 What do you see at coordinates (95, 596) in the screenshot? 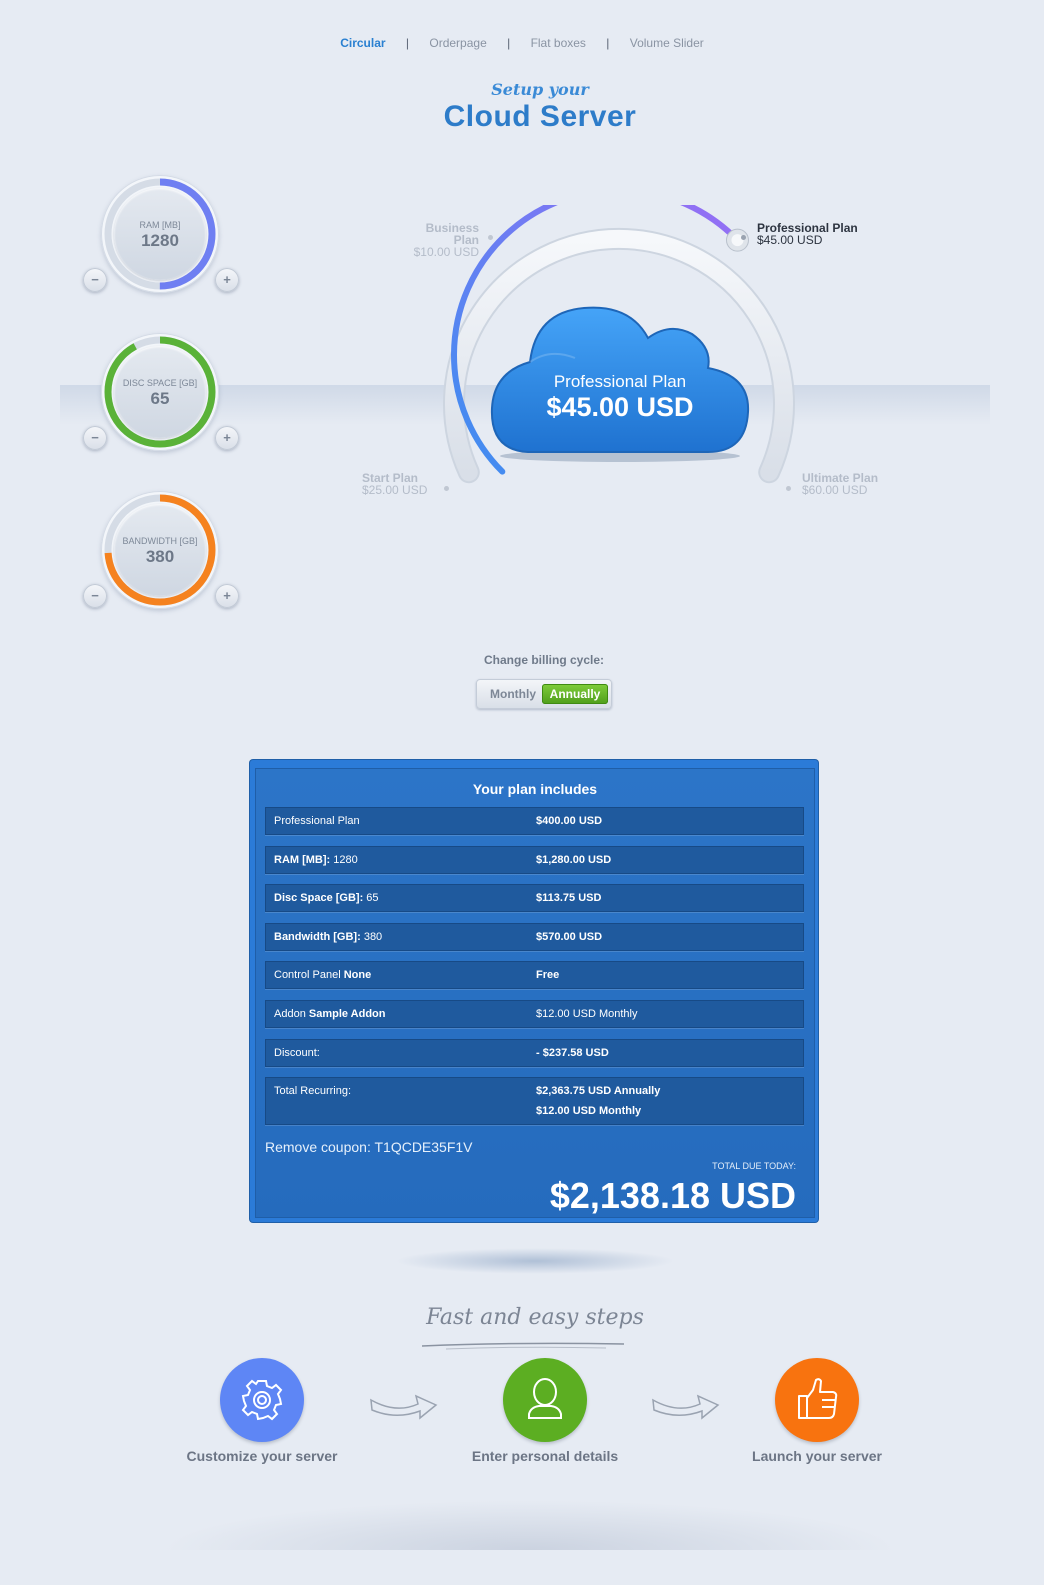
I see `bandwidth-minus-button: −` at bounding box center [95, 596].